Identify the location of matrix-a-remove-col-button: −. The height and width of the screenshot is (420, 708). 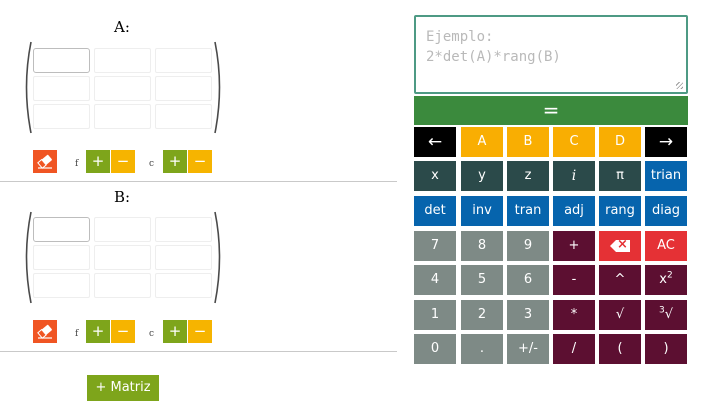
(200, 161).